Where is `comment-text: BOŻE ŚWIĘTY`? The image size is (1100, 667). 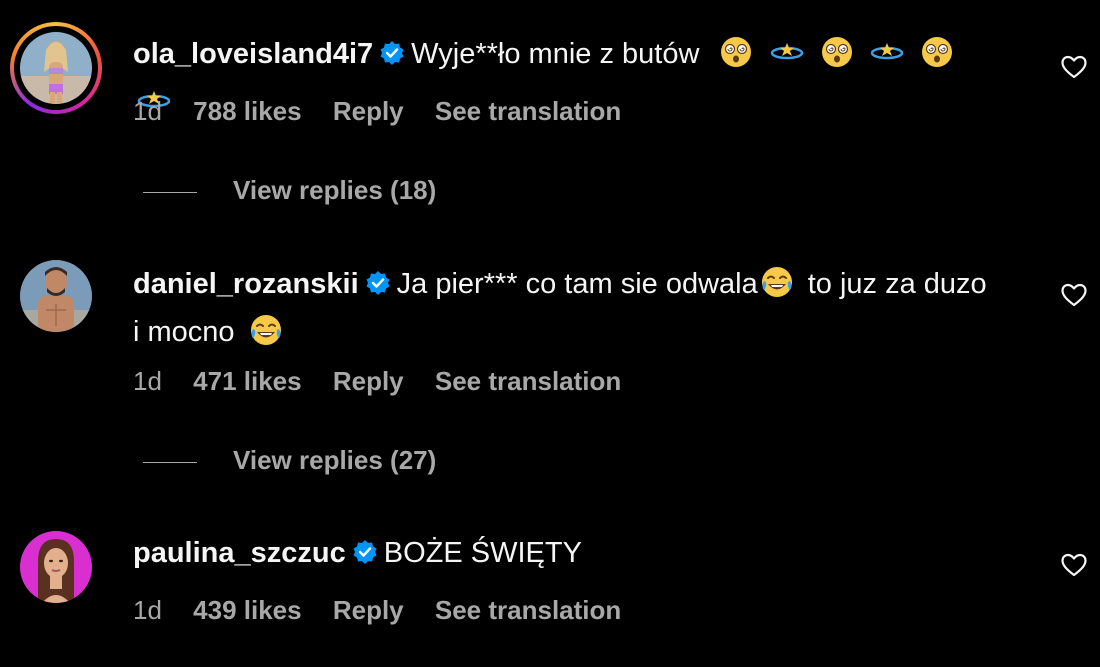 comment-text: BOŻE ŚWIĘTY is located at coordinates (482, 553).